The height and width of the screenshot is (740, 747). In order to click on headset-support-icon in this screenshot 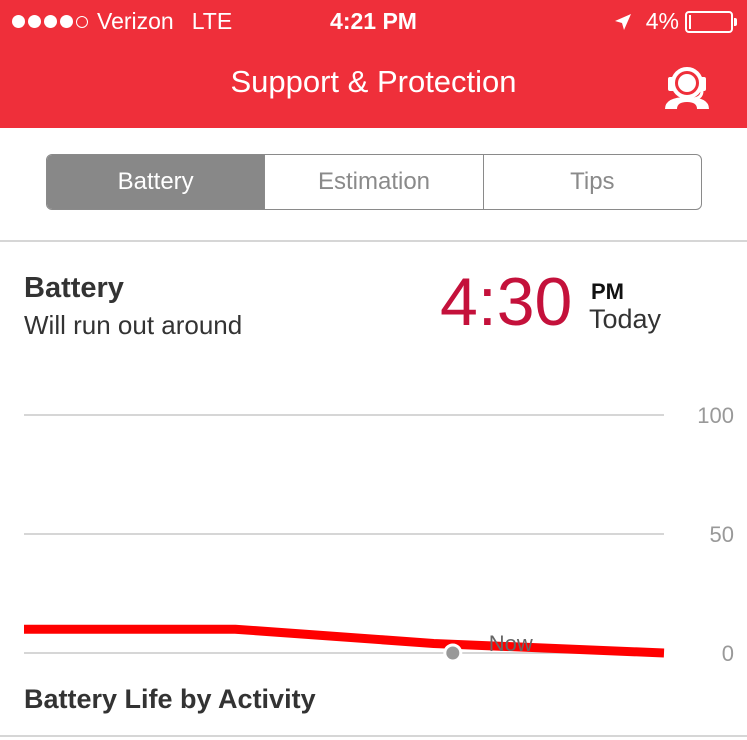, I will do `click(687, 86)`.